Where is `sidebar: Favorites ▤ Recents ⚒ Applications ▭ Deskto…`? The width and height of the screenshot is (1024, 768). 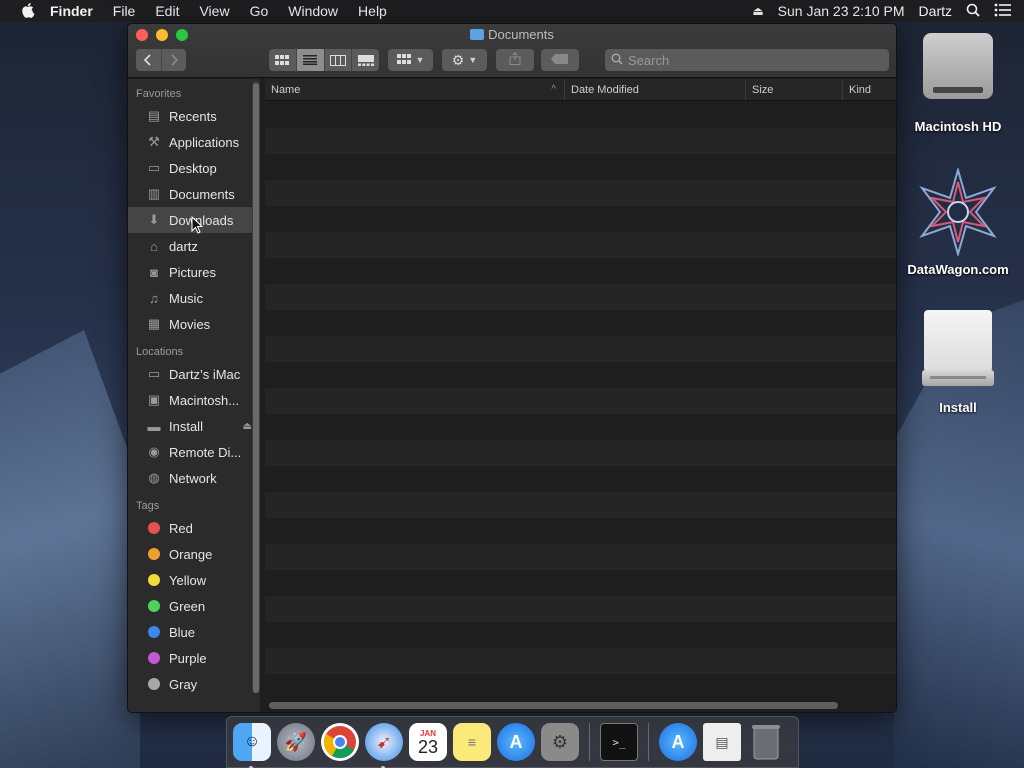 sidebar: Favorites ▤ Recents ⚒ Applications ▭ Deskto… is located at coordinates (194, 395).